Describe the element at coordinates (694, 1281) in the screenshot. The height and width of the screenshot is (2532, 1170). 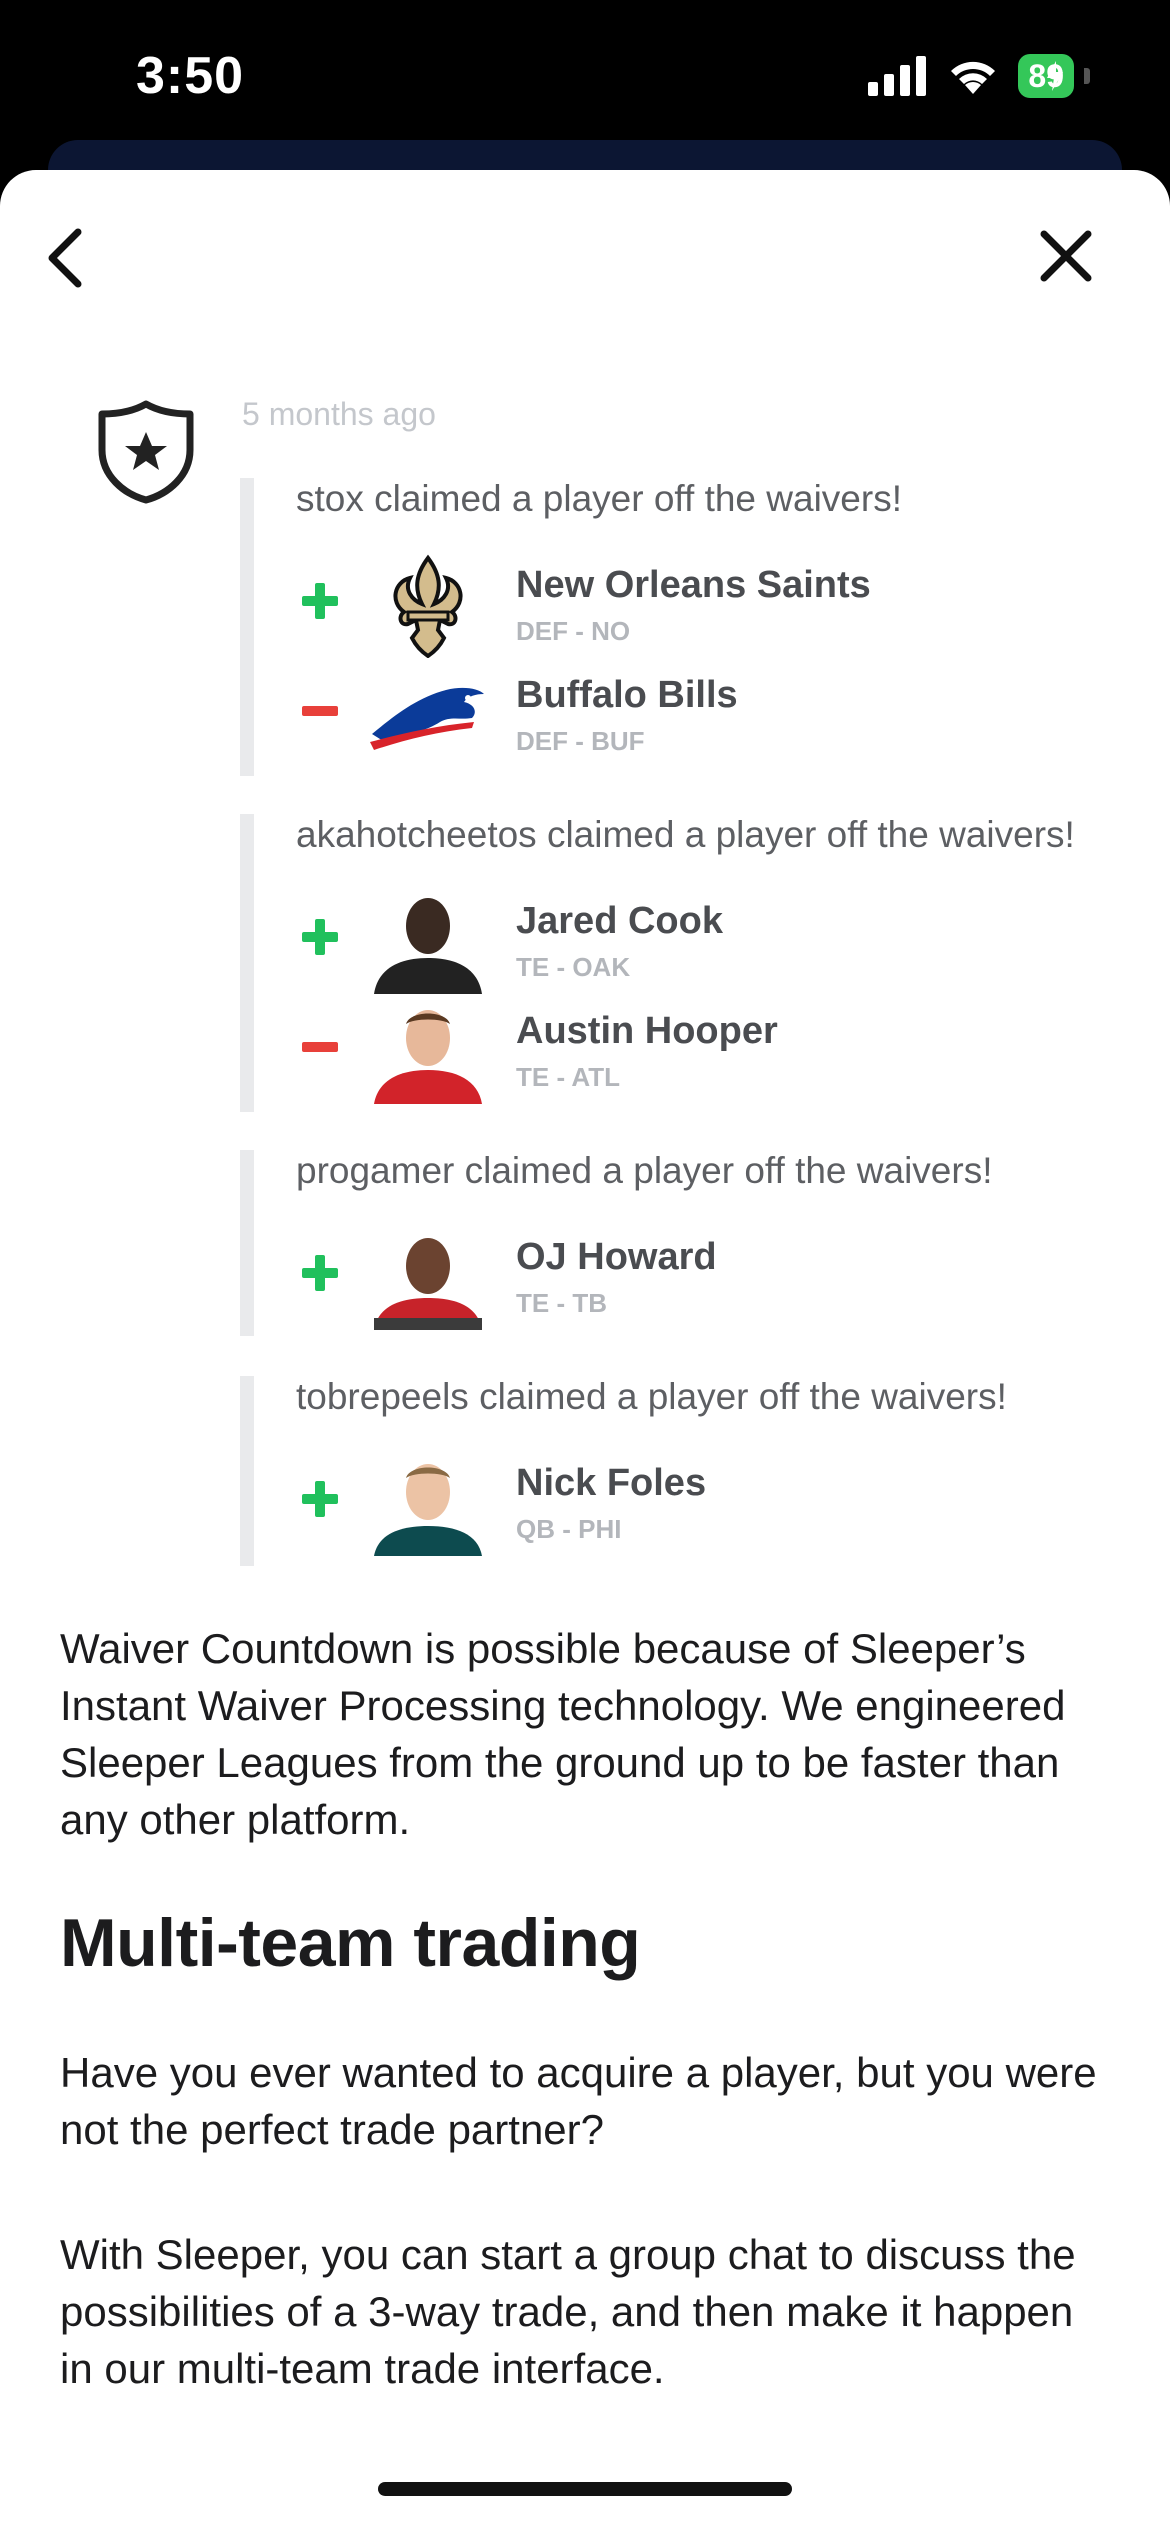
I see `player-row: OJ Howard TE - TB` at that location.